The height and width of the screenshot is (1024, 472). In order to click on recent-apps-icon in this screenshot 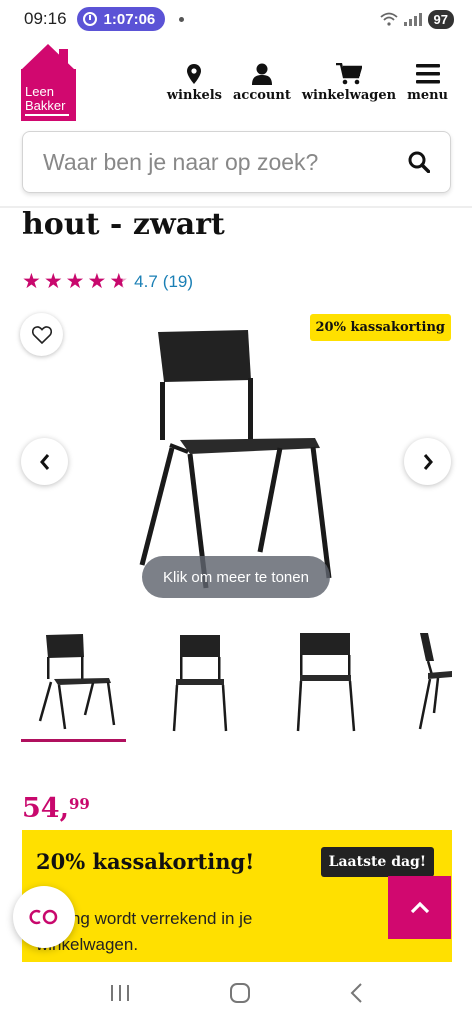, I will do `click(120, 993)`.